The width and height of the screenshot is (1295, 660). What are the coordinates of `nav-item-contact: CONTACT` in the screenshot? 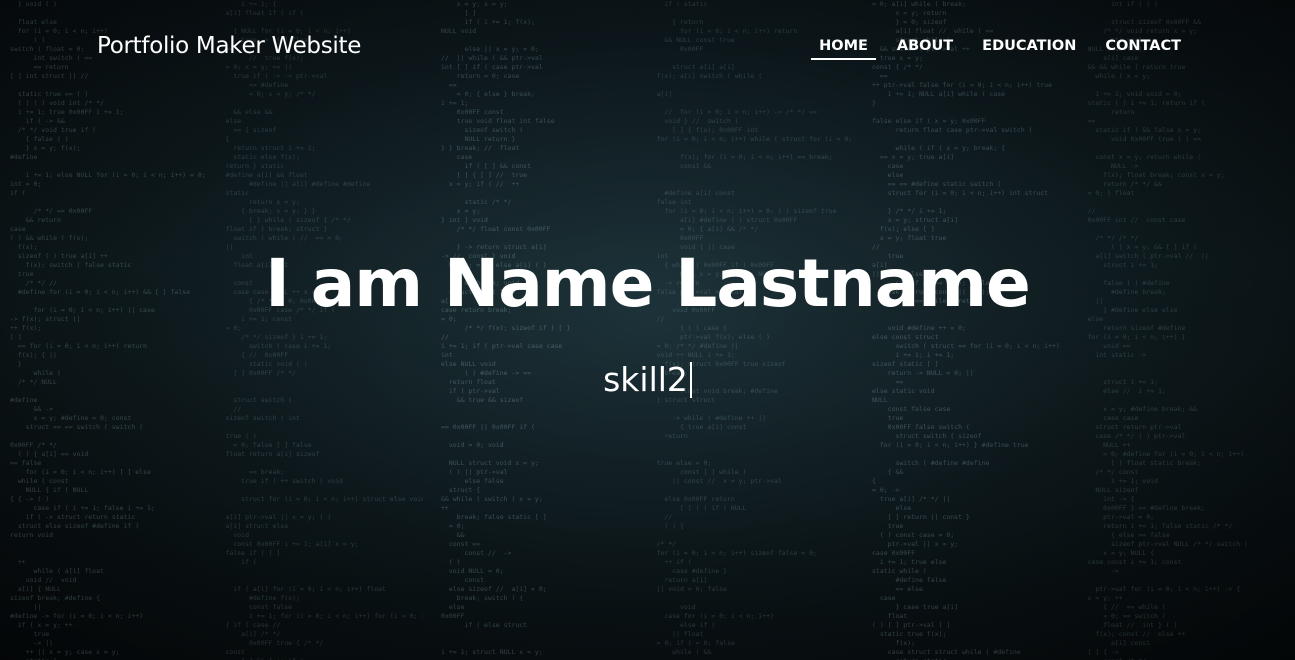 It's located at (1136, 49).